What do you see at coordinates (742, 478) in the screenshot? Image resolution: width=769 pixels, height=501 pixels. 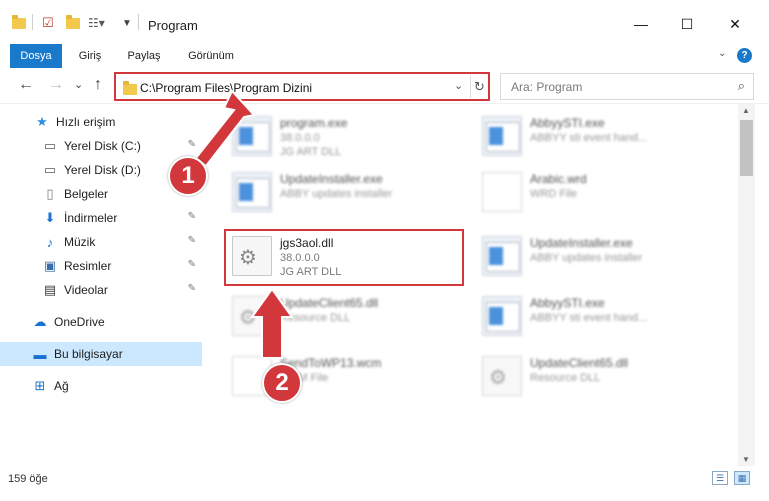 I see `large-icons-view-icon: ▦` at bounding box center [742, 478].